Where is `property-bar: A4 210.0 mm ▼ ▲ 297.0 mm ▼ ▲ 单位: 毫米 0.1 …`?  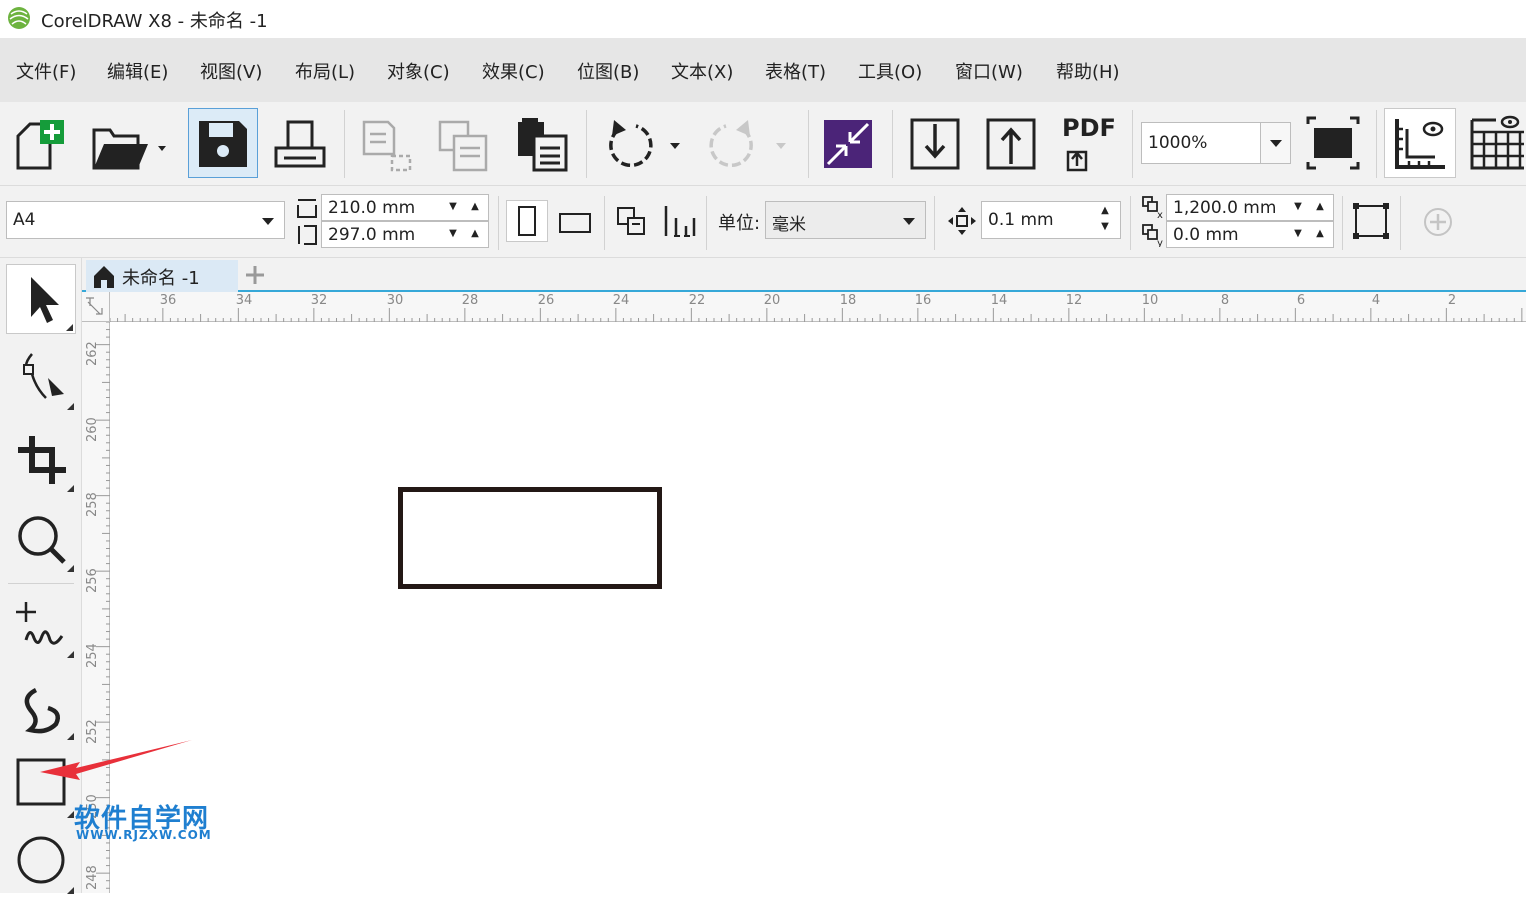 property-bar: A4 210.0 mm ▼ ▲ 297.0 mm ▼ ▲ 单位: 毫米 0.1 … is located at coordinates (763, 222).